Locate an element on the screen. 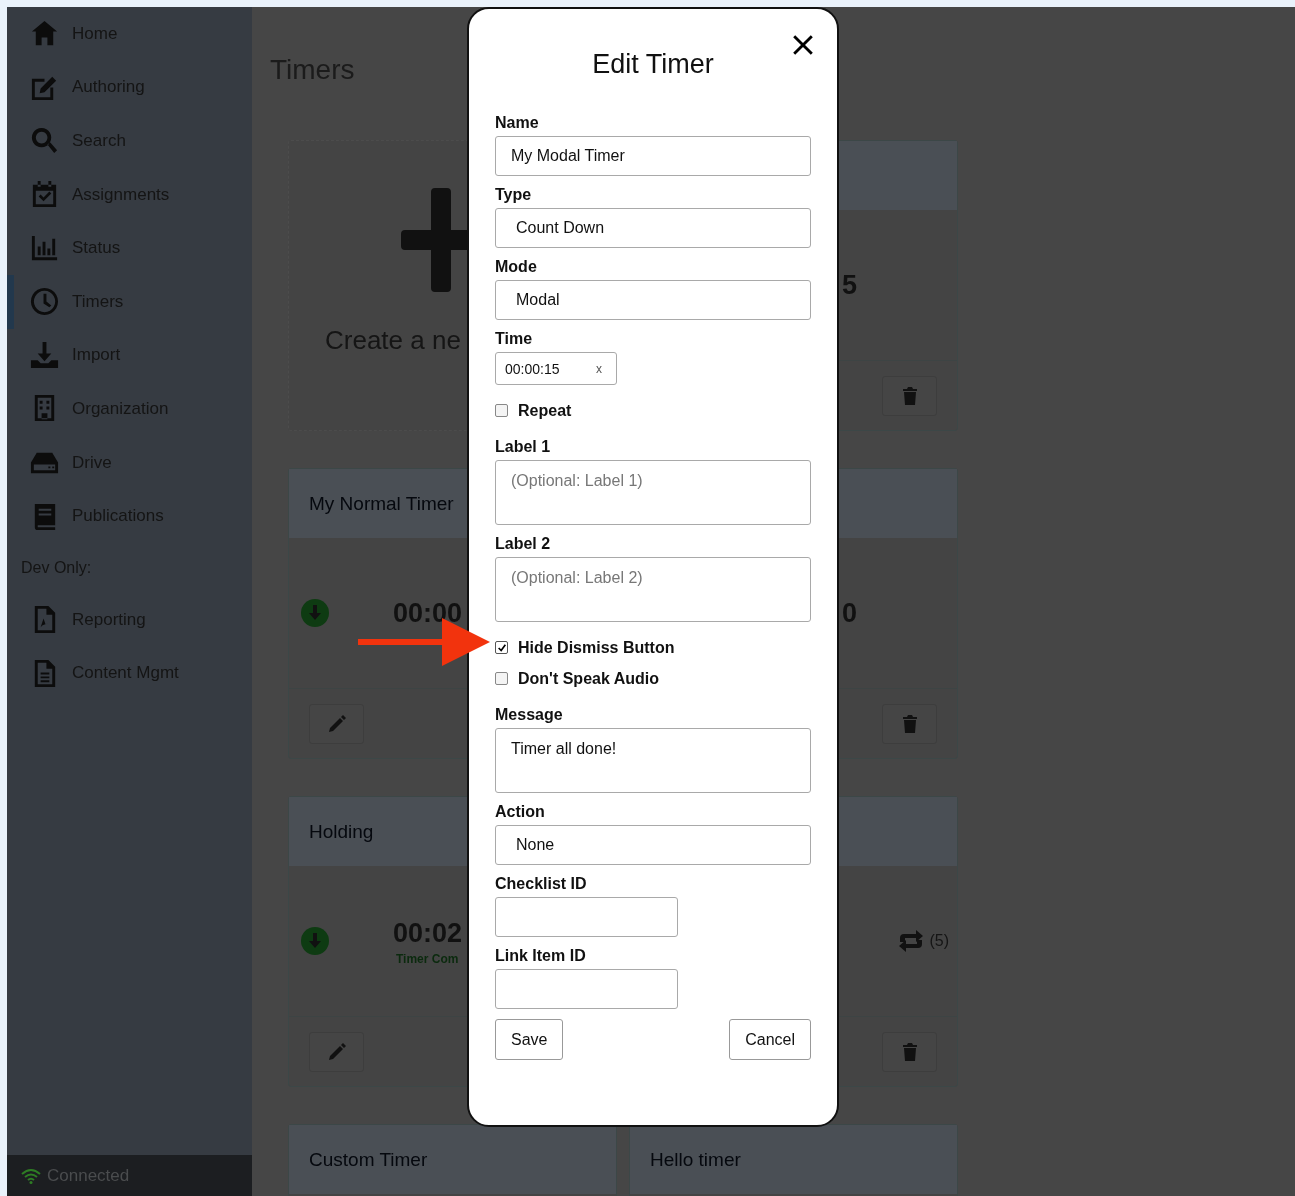 The height and width of the screenshot is (1196, 1295). field-label: Time is located at coordinates (514, 339).